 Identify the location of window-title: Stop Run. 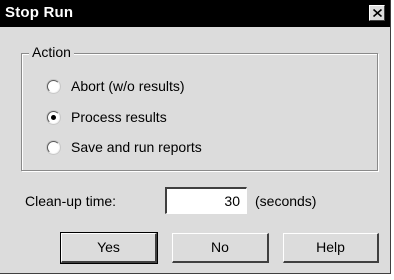
(39, 12).